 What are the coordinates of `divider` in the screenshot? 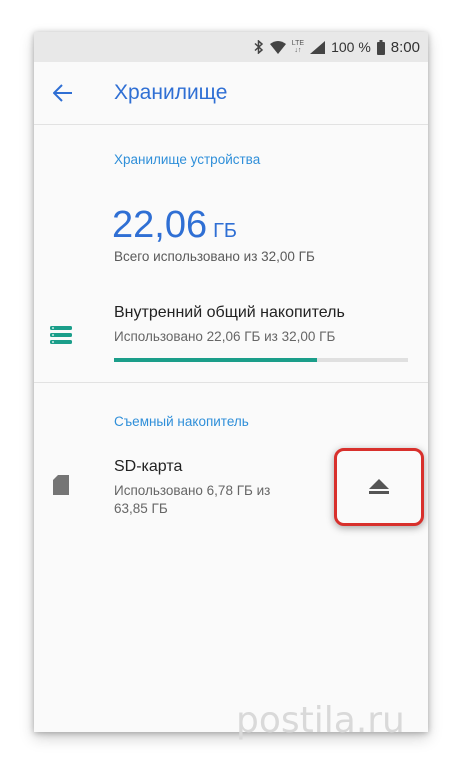 It's located at (231, 382).